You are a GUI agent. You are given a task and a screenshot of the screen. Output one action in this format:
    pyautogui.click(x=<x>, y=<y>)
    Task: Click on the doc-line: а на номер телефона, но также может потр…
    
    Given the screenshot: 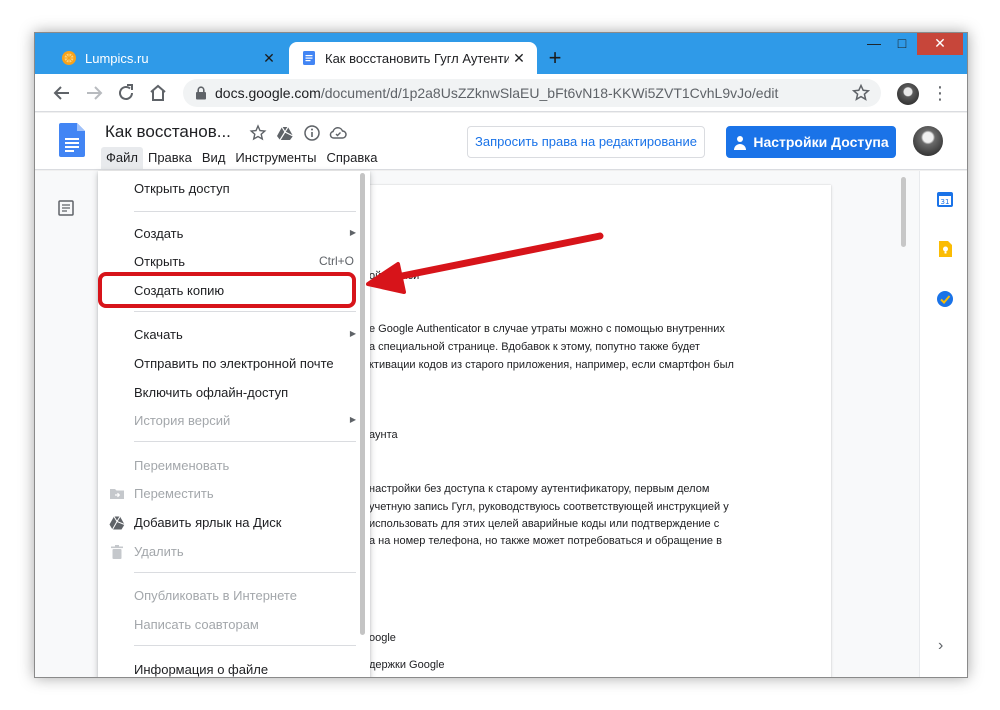 What is the action you would take?
    pyautogui.click(x=545, y=541)
    